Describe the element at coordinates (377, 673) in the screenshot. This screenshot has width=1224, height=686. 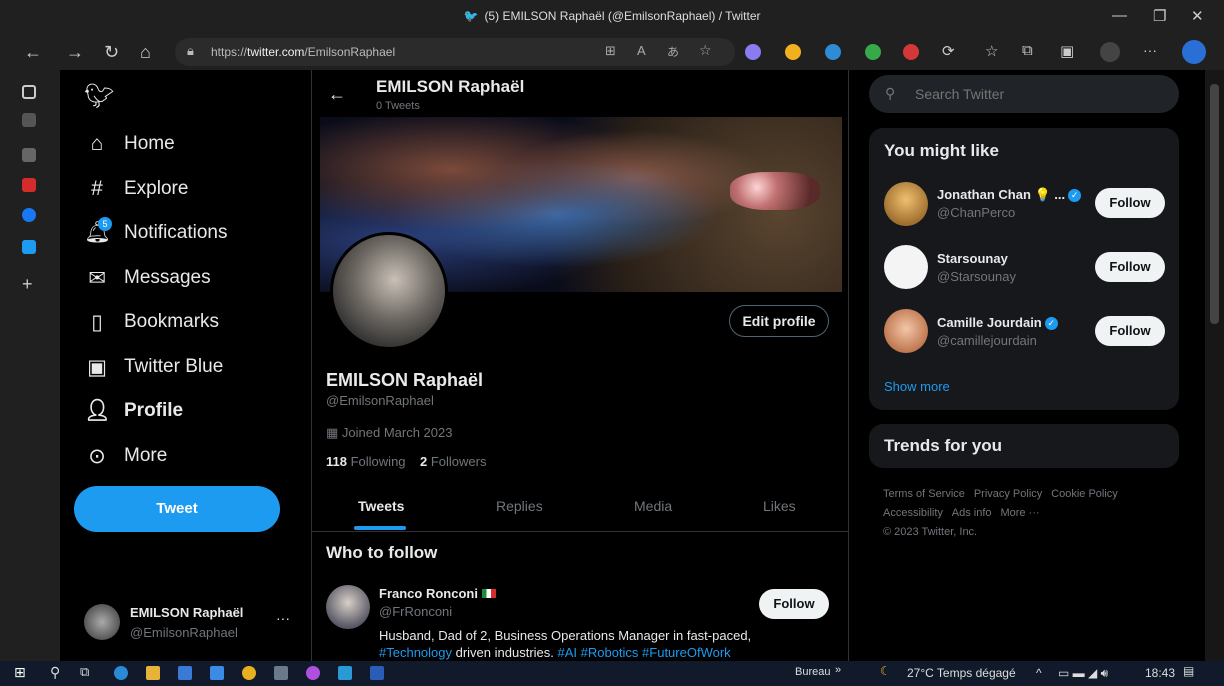
I see `word-icon` at that location.